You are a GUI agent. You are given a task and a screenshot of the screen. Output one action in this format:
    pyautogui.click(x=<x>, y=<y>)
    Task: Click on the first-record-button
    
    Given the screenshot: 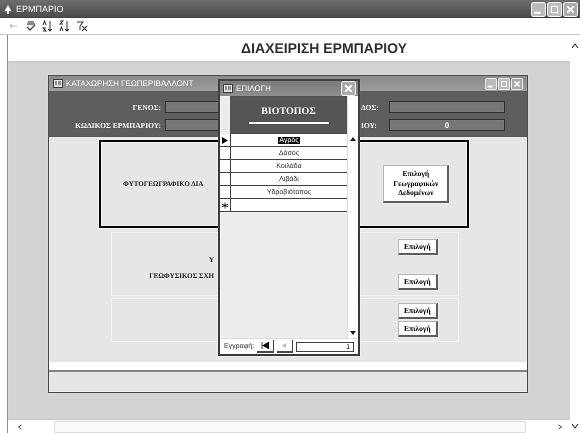 What is the action you would take?
    pyautogui.click(x=265, y=346)
    